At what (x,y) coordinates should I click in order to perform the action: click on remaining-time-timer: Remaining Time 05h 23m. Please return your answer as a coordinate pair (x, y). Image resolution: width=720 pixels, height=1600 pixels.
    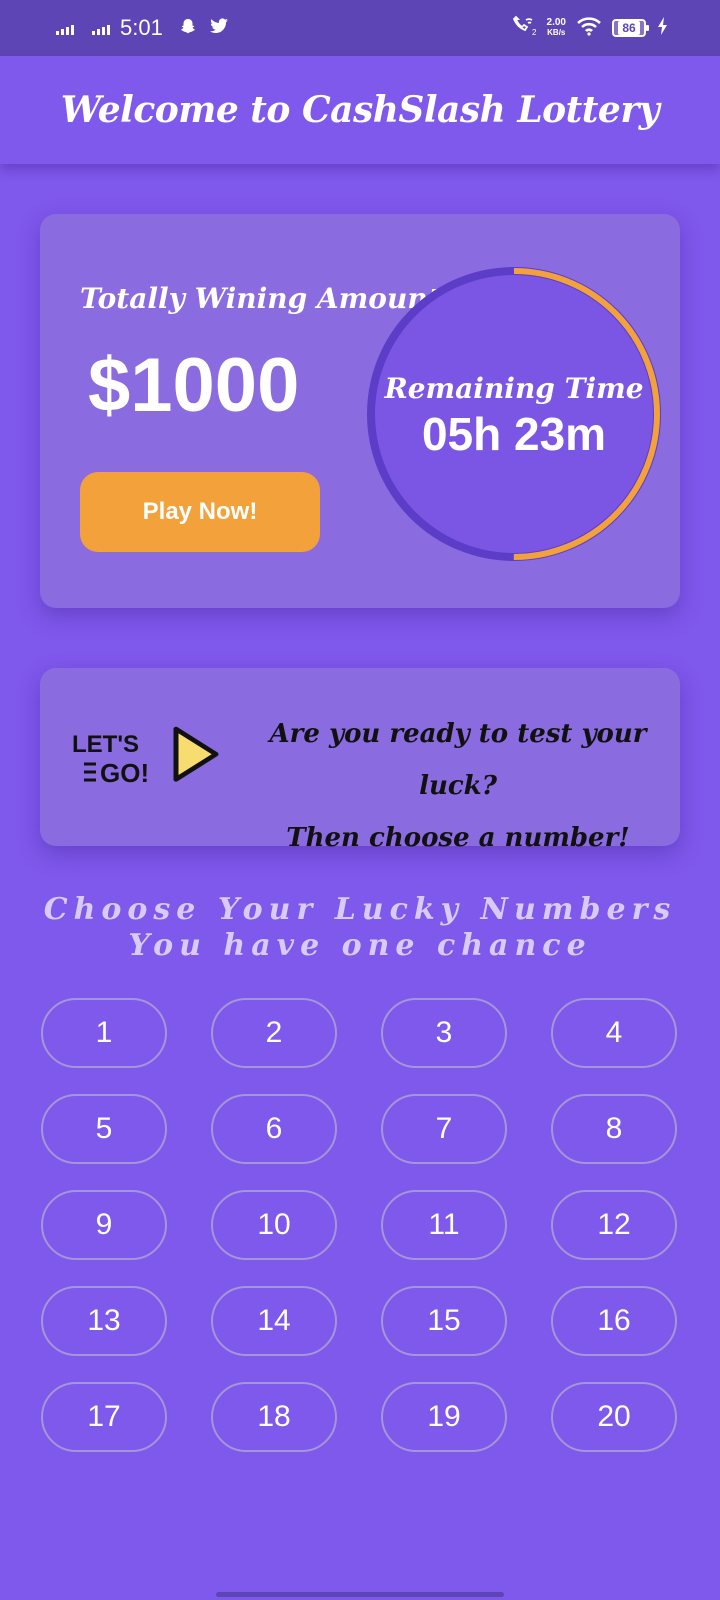
    Looking at the image, I should click on (514, 414).